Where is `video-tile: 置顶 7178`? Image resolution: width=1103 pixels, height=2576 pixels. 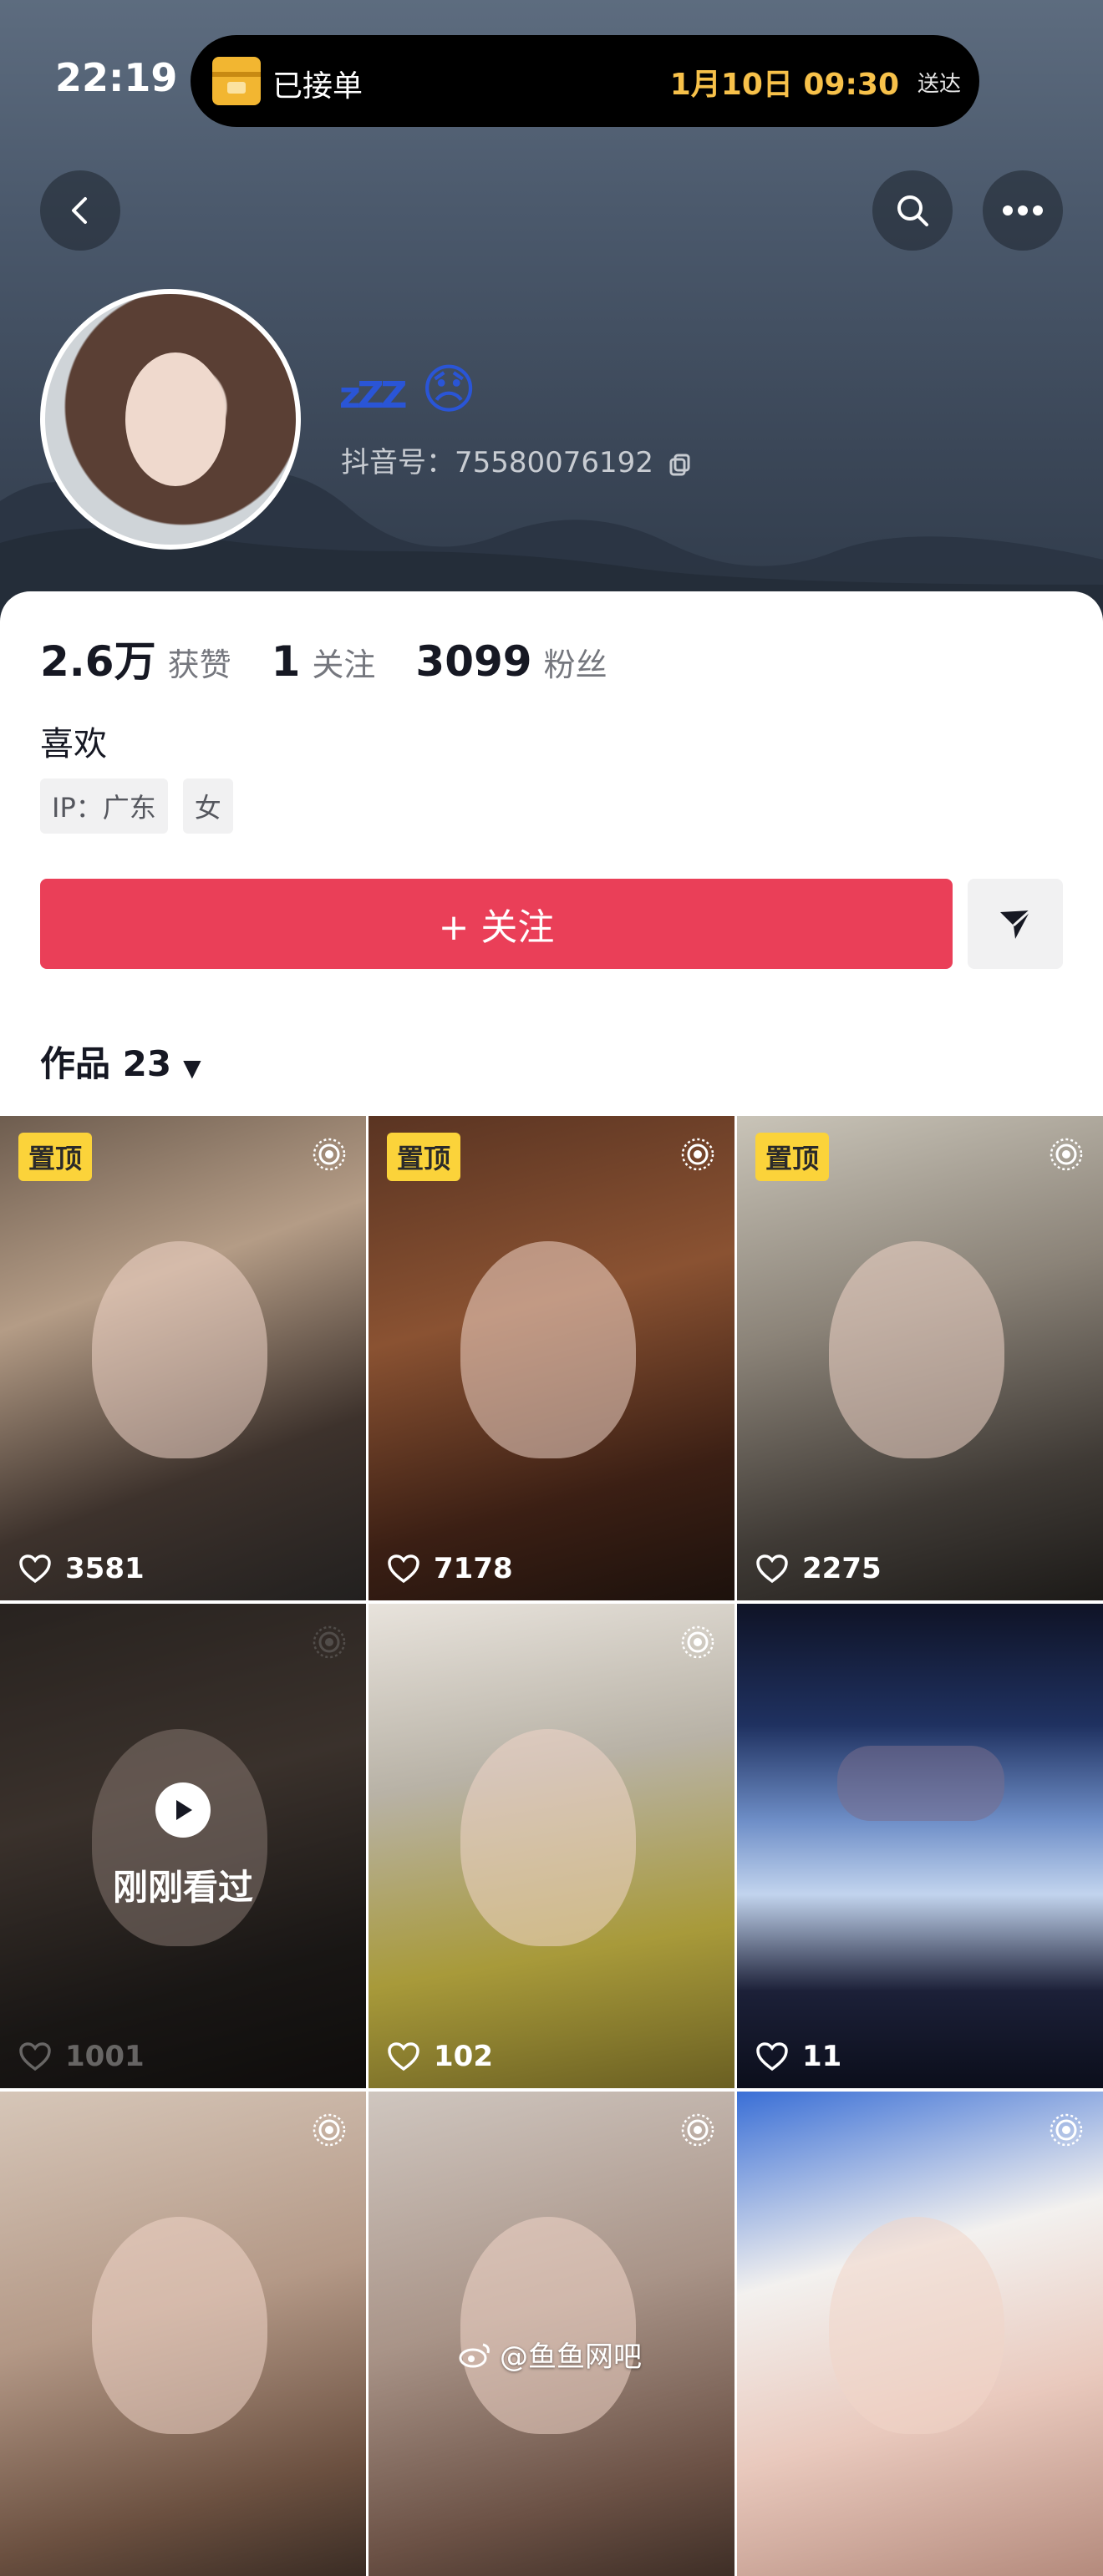
video-tile: 置顶 7178 is located at coordinates (551, 1358).